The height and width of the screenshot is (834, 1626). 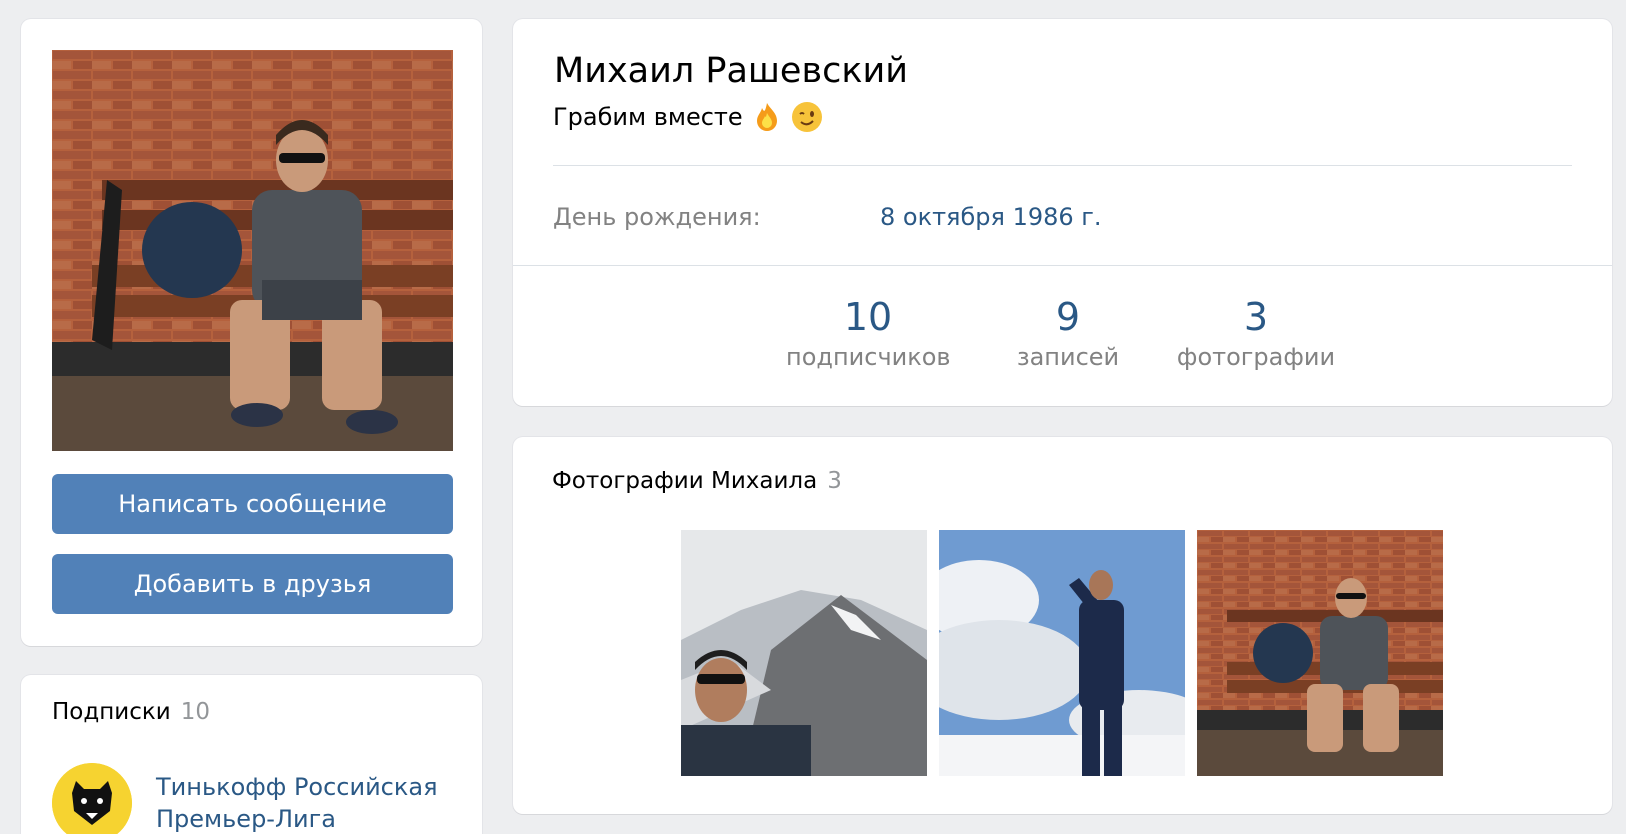 What do you see at coordinates (92, 798) in the screenshot?
I see `bear-logo-icon` at bounding box center [92, 798].